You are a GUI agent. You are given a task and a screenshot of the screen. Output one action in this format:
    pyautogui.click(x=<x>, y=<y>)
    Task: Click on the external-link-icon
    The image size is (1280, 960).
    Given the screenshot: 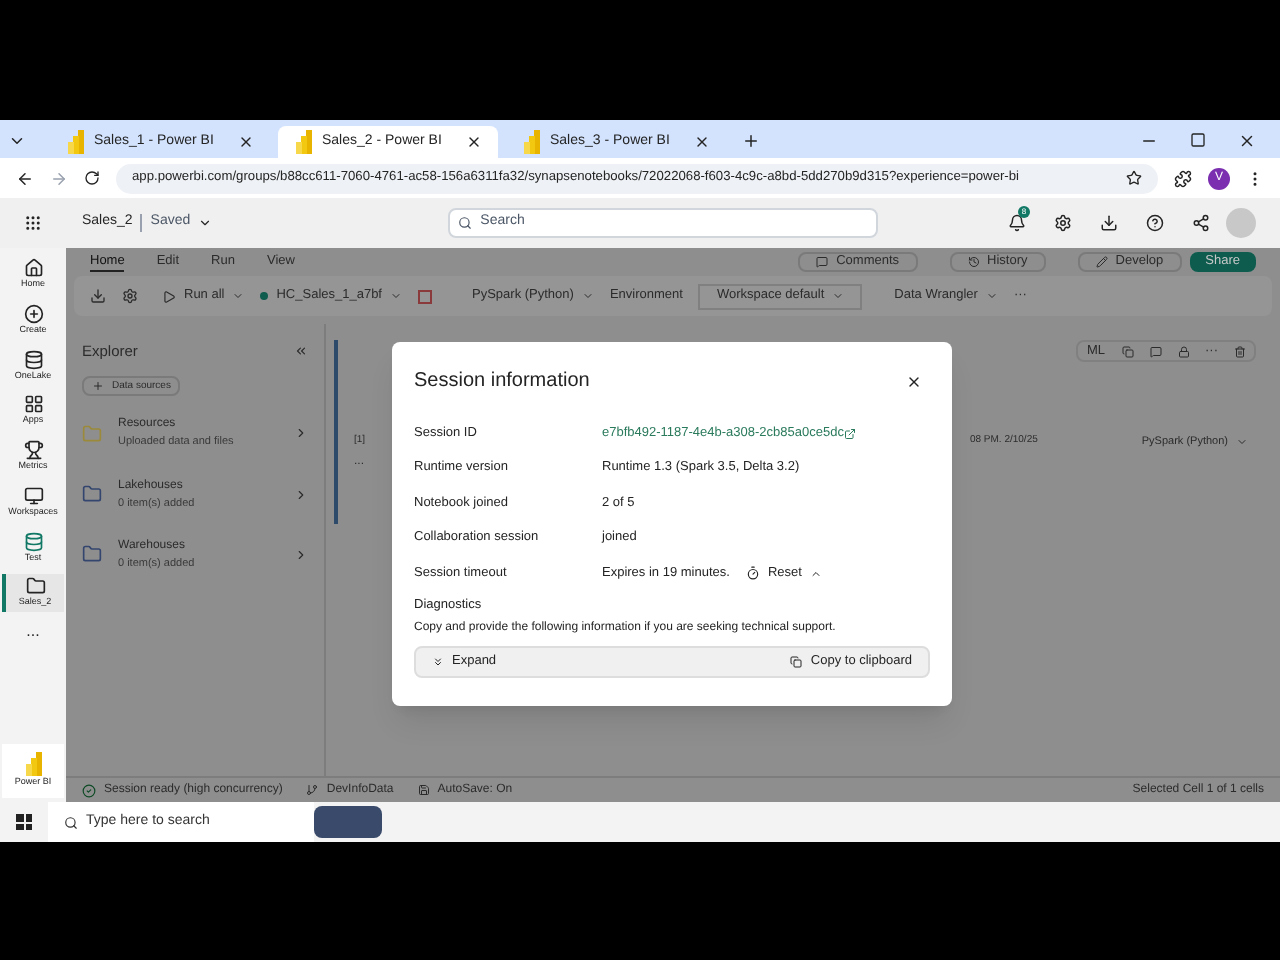 What is the action you would take?
    pyautogui.click(x=849, y=433)
    